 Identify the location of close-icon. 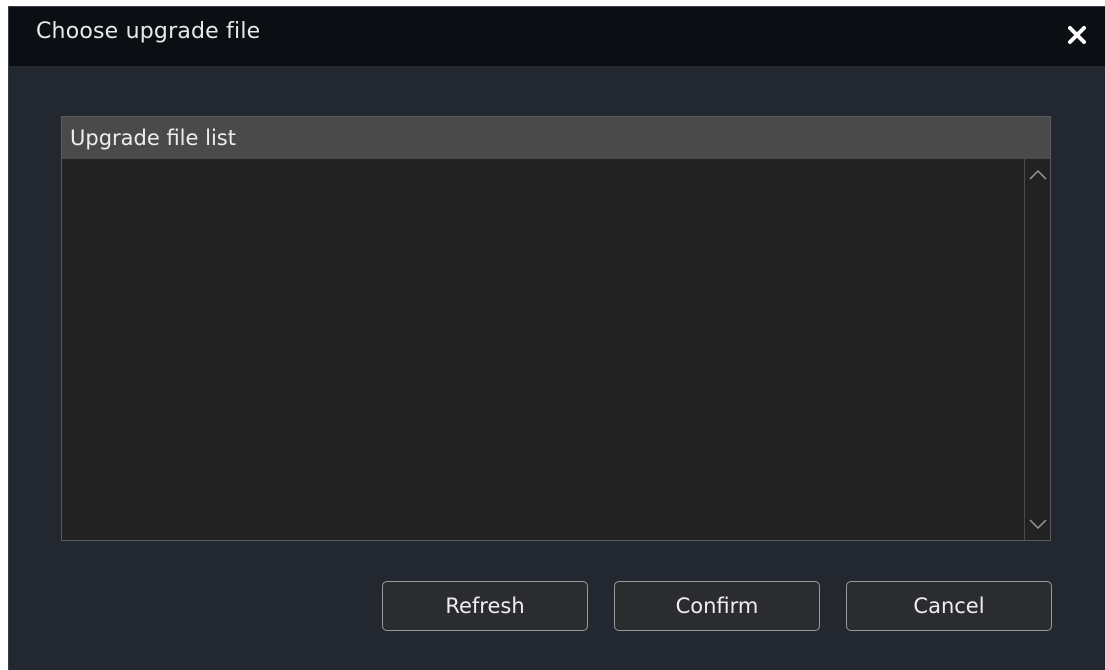
(1077, 35).